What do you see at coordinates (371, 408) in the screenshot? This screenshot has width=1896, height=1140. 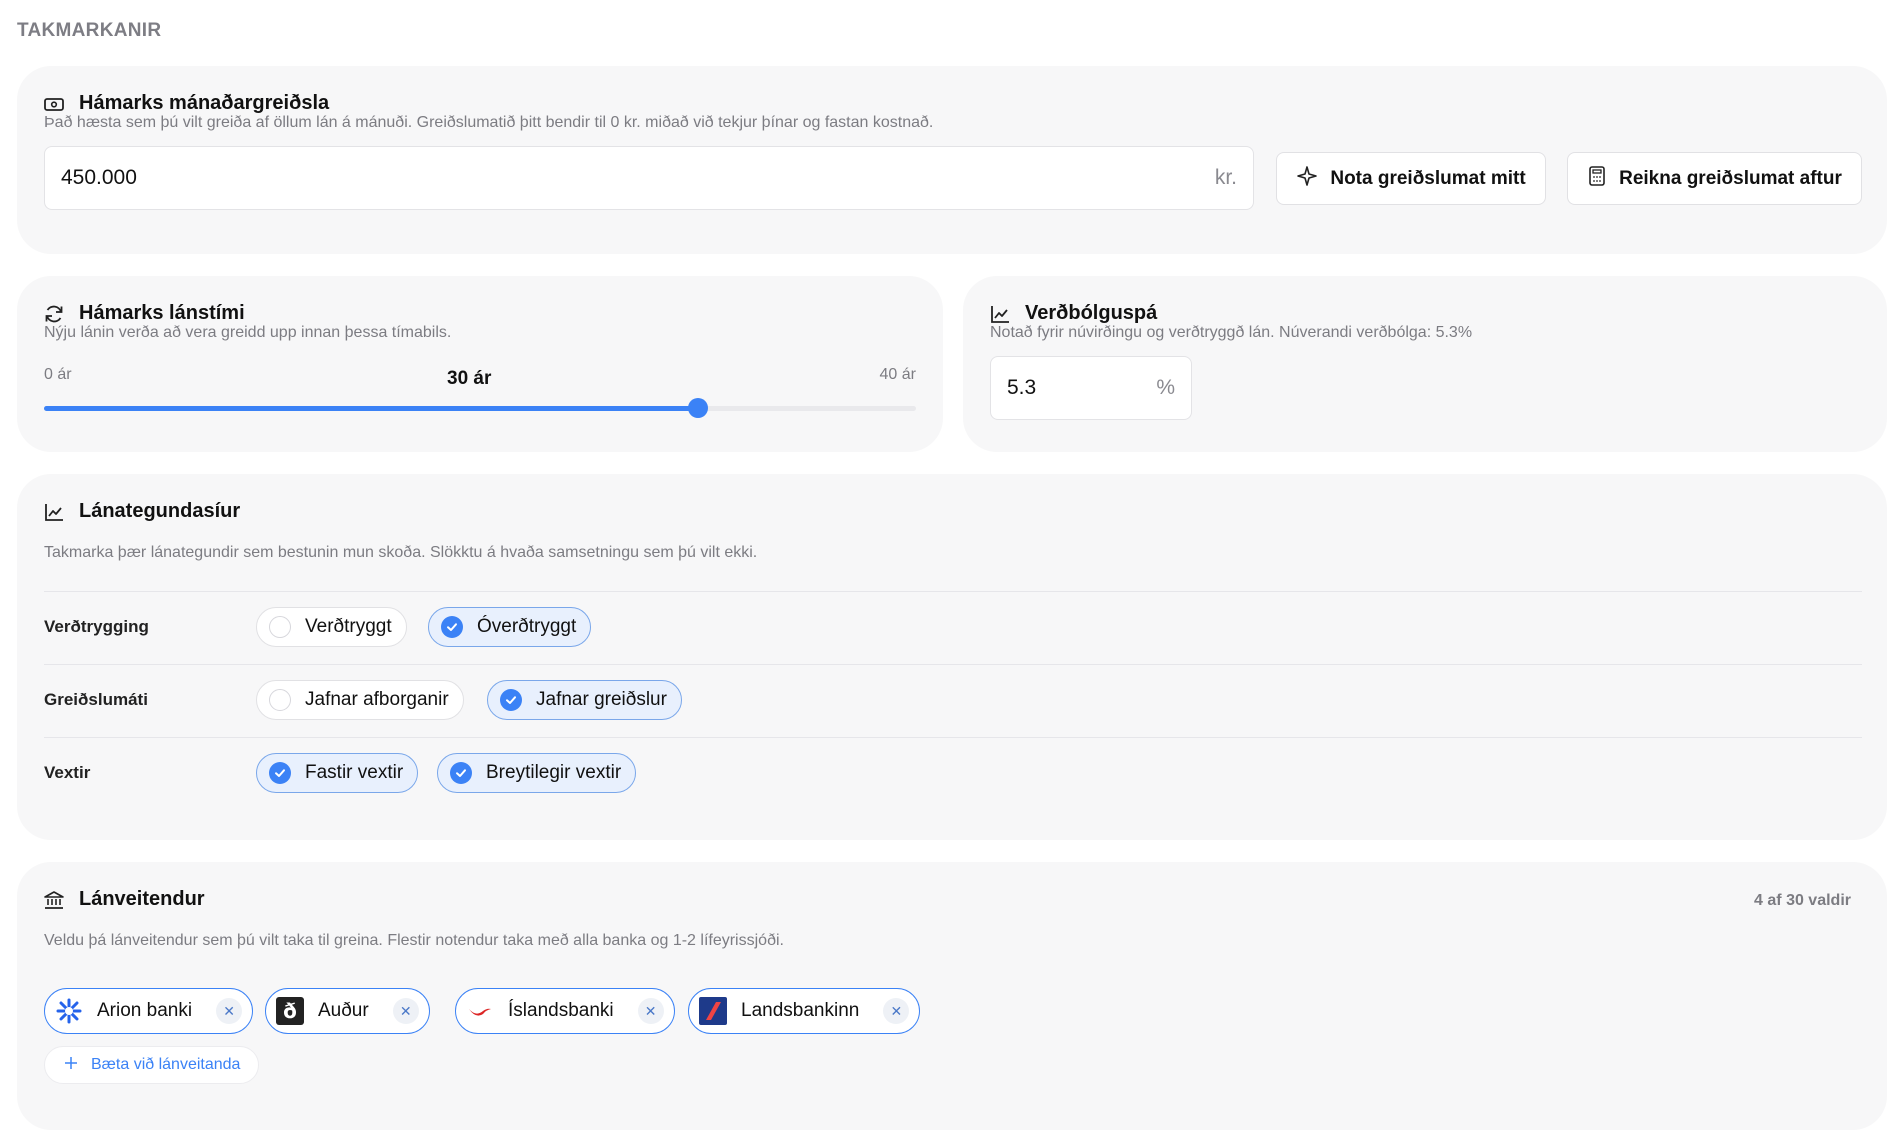 I see `loan-term-slider-fill` at bounding box center [371, 408].